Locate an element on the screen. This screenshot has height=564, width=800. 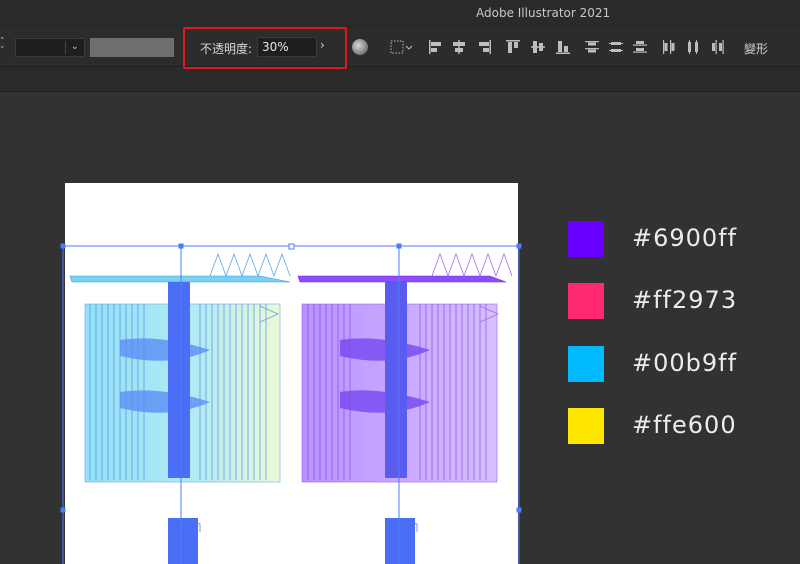
chevron-down-icon: ˅ is located at coordinates (6, 51).